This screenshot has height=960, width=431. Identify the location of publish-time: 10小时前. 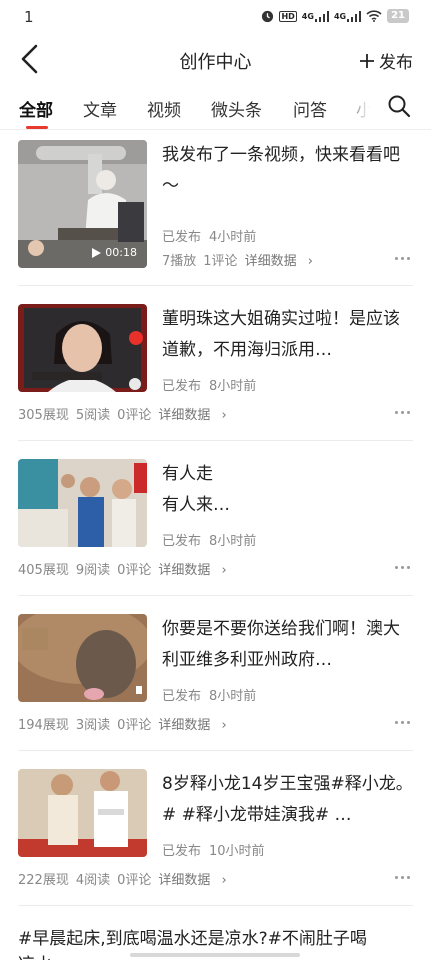
(237, 851).